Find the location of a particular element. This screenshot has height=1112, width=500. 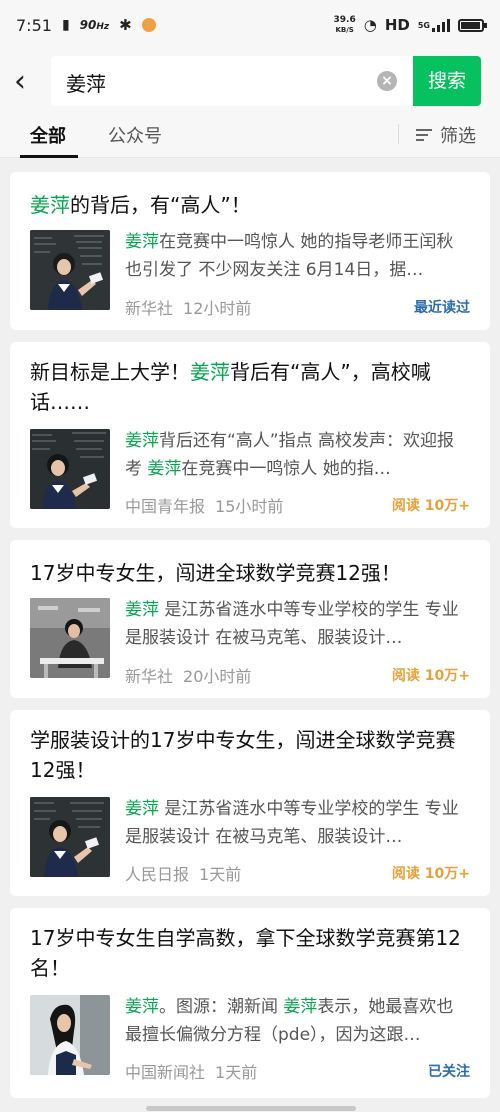

search-input: 姜萍 × is located at coordinates (232, 81).